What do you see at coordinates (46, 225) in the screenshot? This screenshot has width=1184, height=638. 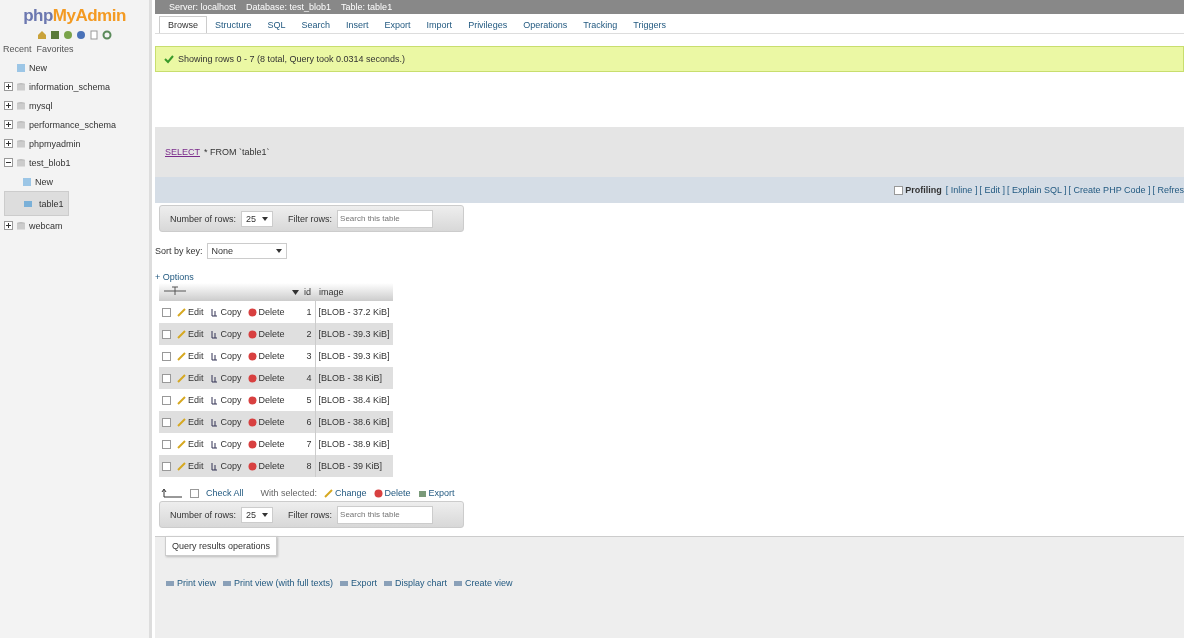 I see `tree-item: webcam` at bounding box center [46, 225].